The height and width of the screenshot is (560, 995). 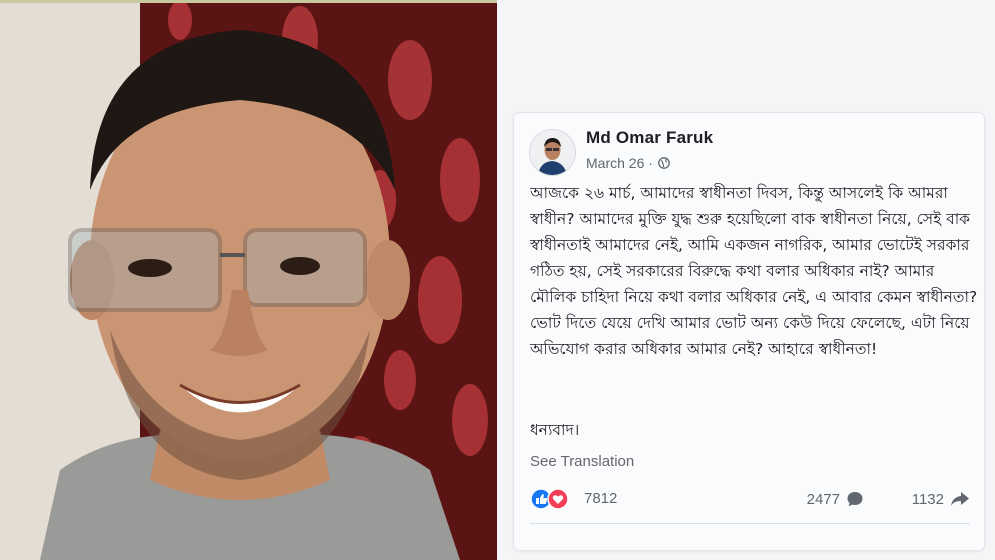 I want to click on love-icon, so click(x=558, y=499).